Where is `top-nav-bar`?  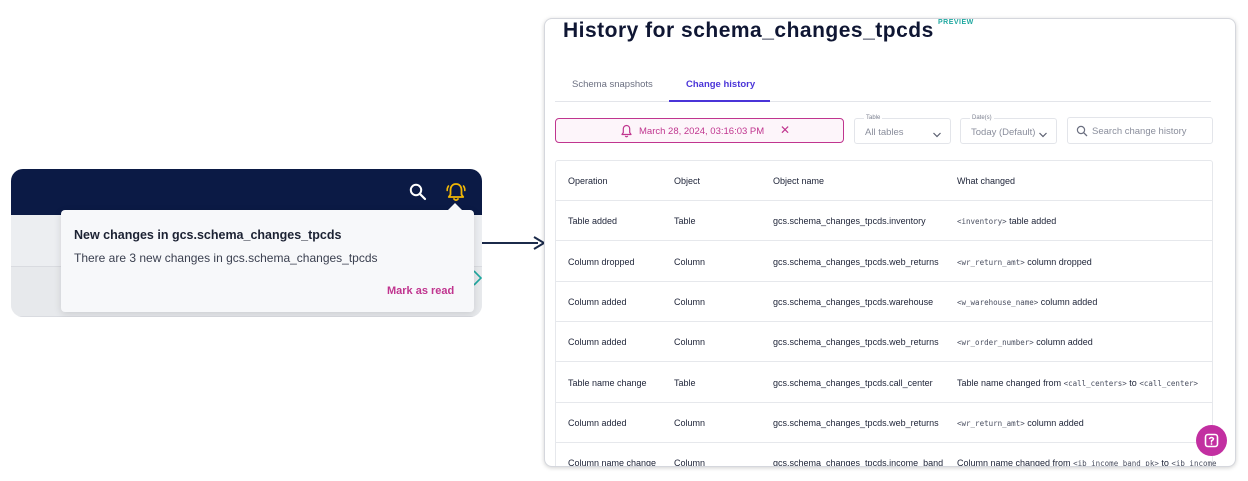 top-nav-bar is located at coordinates (246, 192).